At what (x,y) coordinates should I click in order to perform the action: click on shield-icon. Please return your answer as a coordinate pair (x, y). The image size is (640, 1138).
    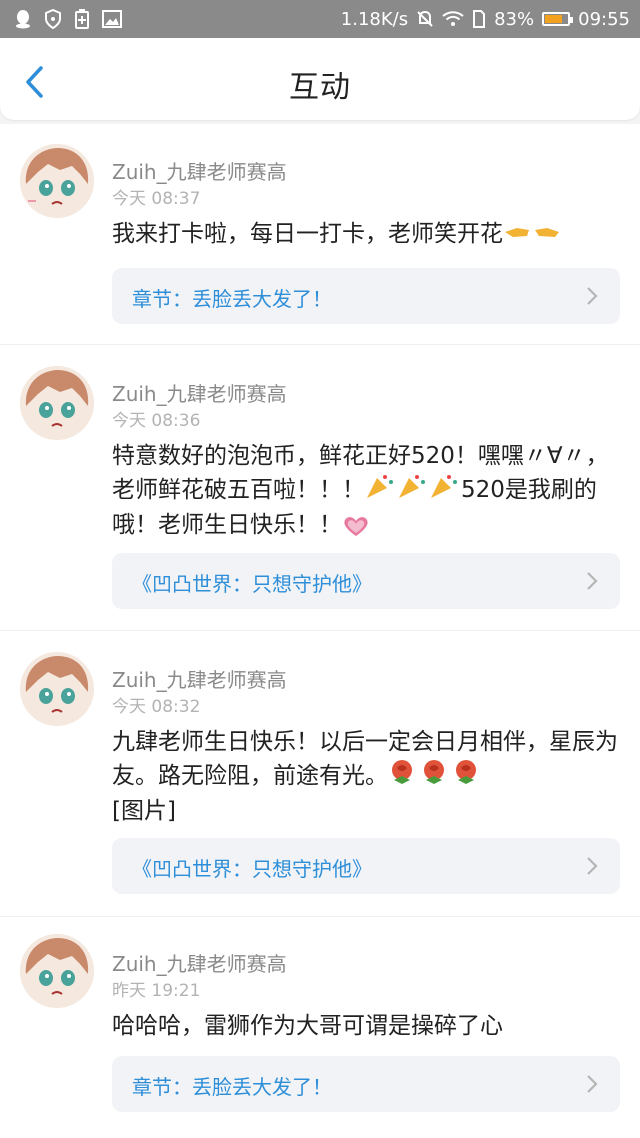
    Looking at the image, I should click on (53, 19).